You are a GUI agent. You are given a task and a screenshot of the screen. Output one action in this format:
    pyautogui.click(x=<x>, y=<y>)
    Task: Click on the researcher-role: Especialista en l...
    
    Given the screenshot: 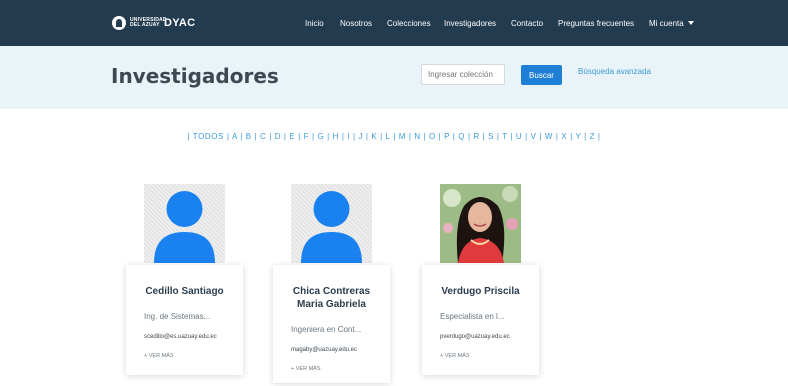 What is the action you would take?
    pyautogui.click(x=472, y=316)
    